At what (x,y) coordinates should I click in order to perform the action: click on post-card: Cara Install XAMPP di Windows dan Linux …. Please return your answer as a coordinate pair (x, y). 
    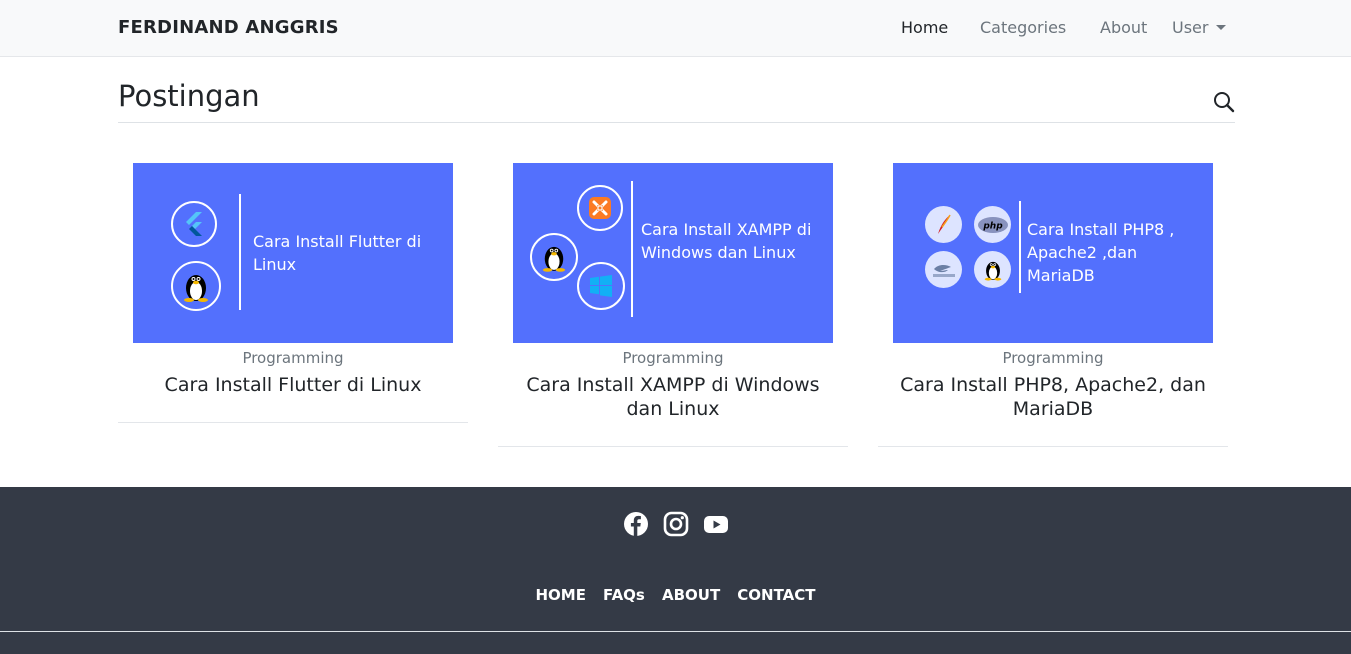
    Looking at the image, I should click on (673, 305).